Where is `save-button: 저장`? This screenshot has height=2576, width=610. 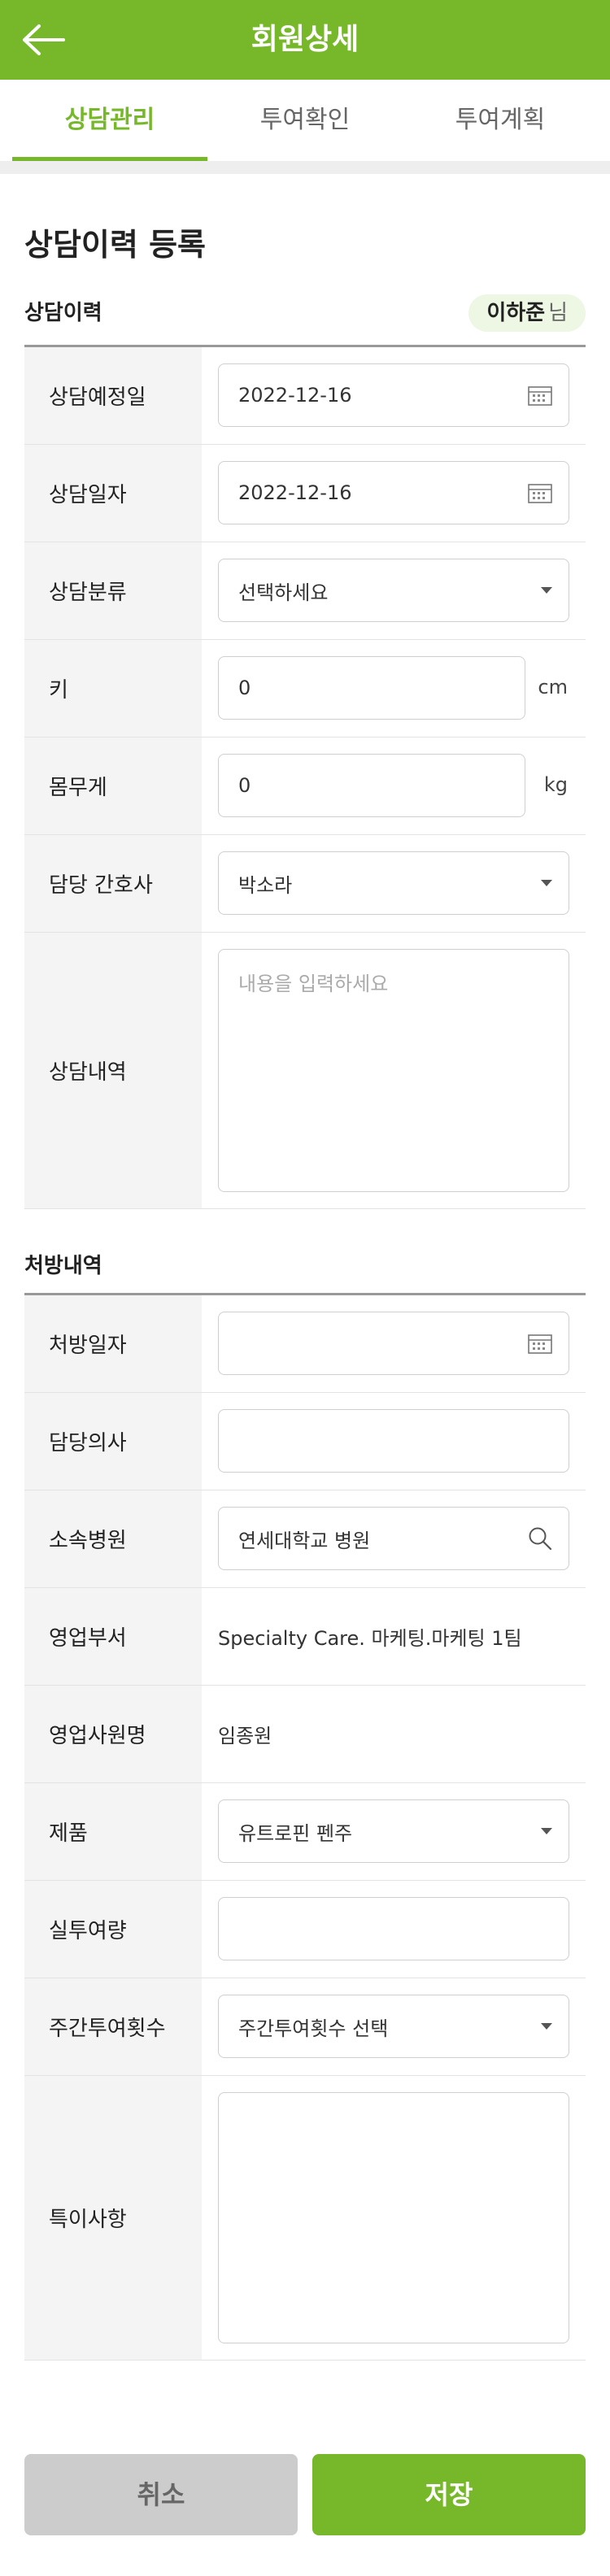
save-button: 저장 is located at coordinates (449, 2495).